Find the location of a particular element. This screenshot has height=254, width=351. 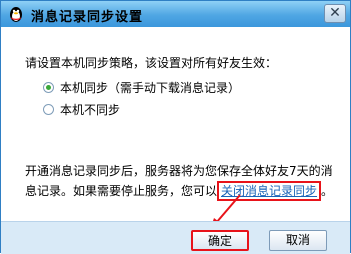

option-sync-label: 本机同步（需手动下载消息记录） is located at coordinates (150, 88).